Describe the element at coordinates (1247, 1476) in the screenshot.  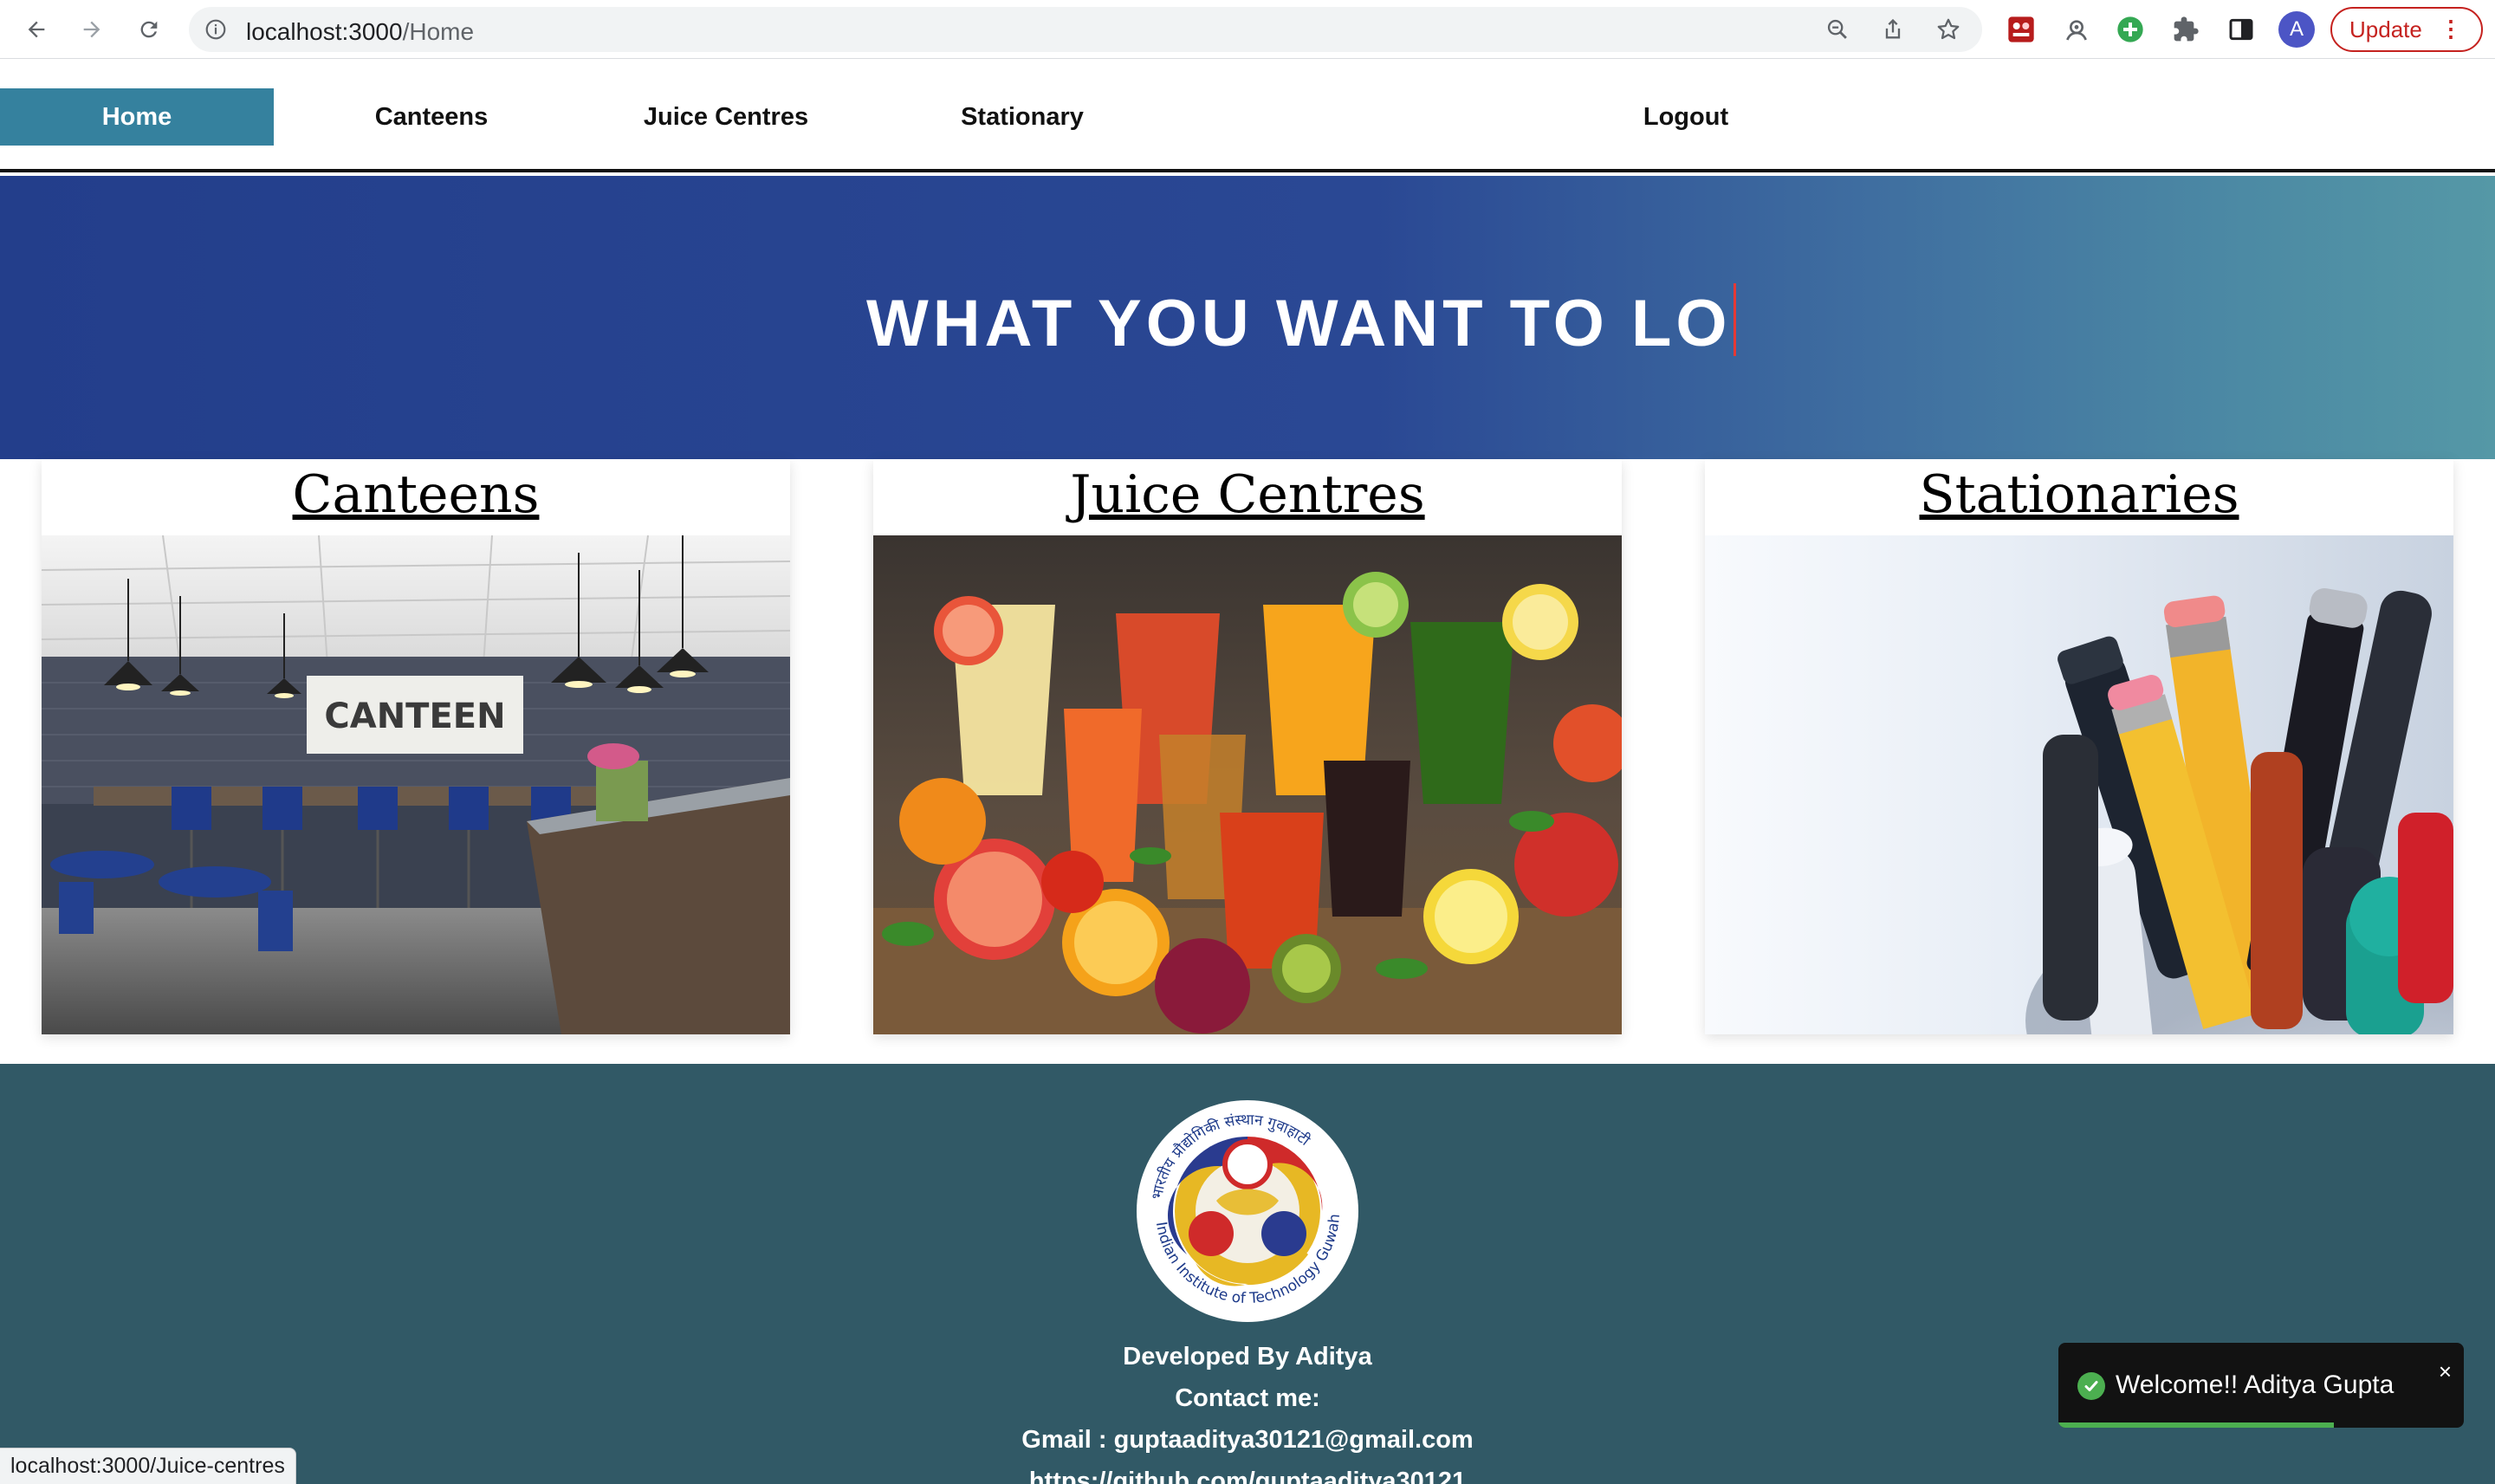
I see `github-link: https://github.com/guptaaditya30121` at that location.